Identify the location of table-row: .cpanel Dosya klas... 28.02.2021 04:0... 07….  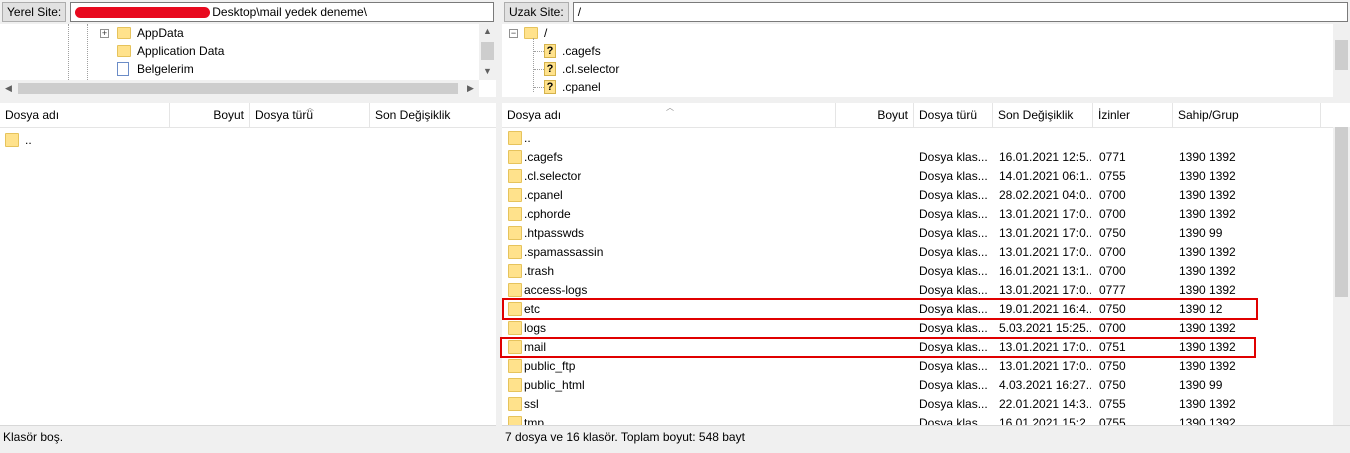
(917, 195).